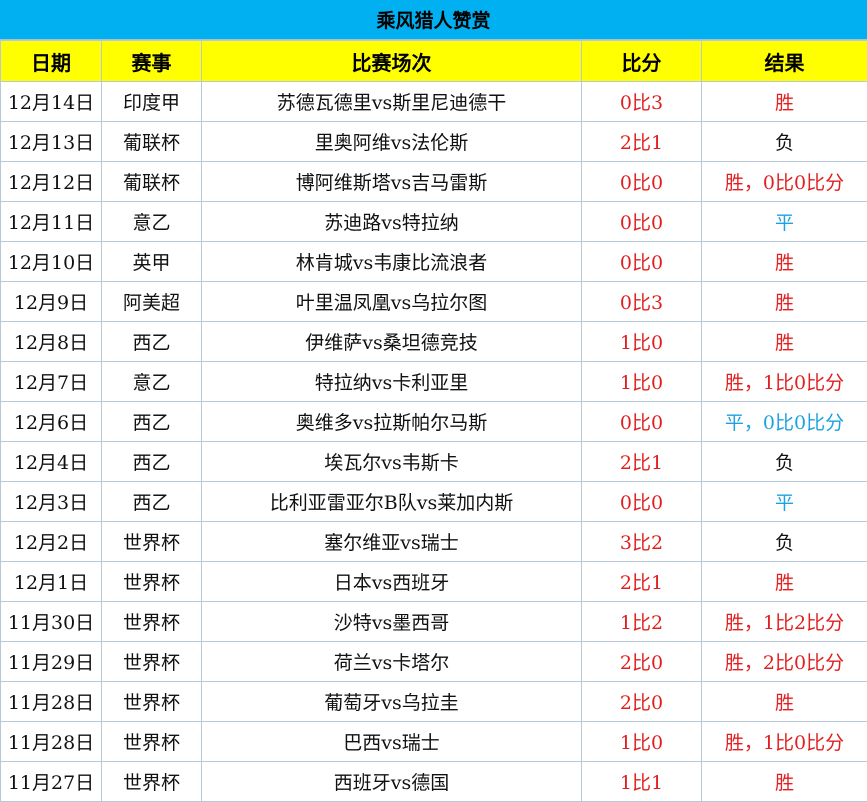 This screenshot has height=802, width=867. I want to click on table-row: 12月14日印度甲苏德瓦德里vs斯里尼迪德干0比3胜, so click(434, 102).